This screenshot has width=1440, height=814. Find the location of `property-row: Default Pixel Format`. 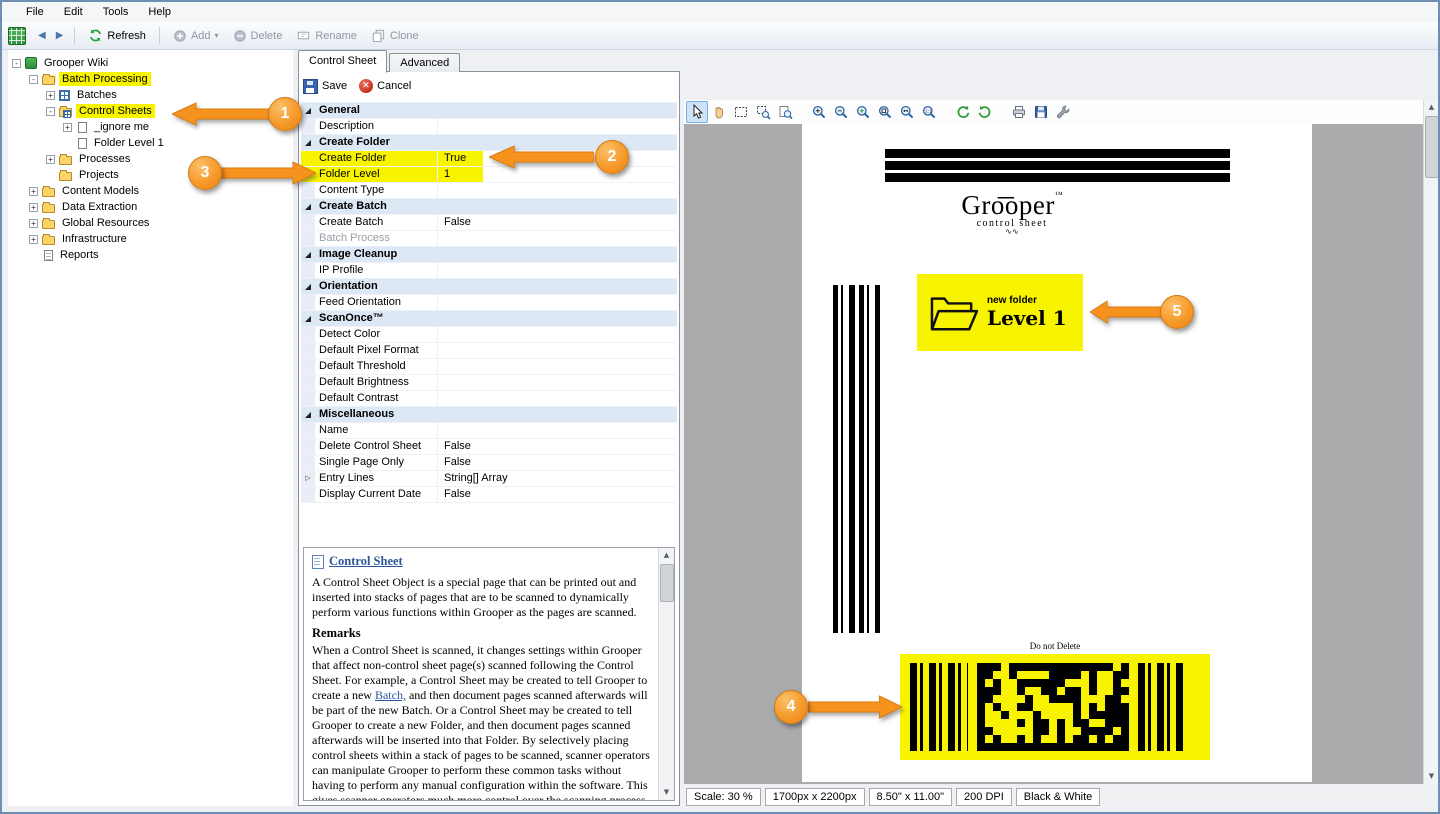

property-row: Default Pixel Format is located at coordinates (489, 351).